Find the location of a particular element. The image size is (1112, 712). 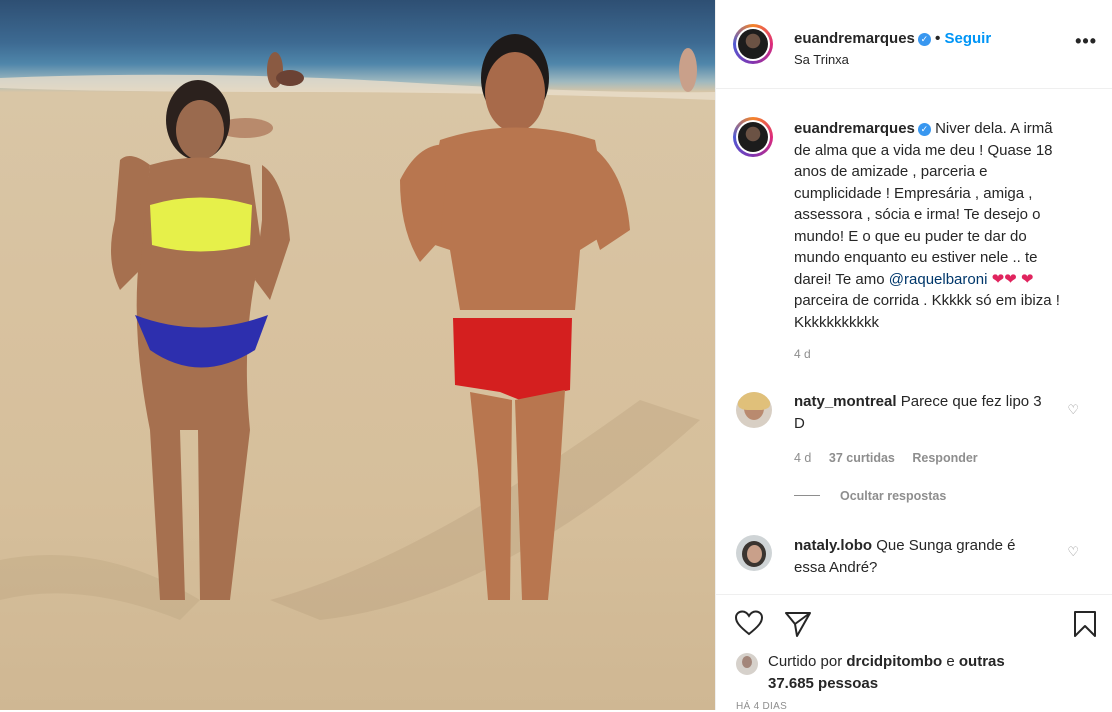

post-header: euandremarques ✓ • Seguir Sa Trinxa ••• is located at coordinates (914, 44).